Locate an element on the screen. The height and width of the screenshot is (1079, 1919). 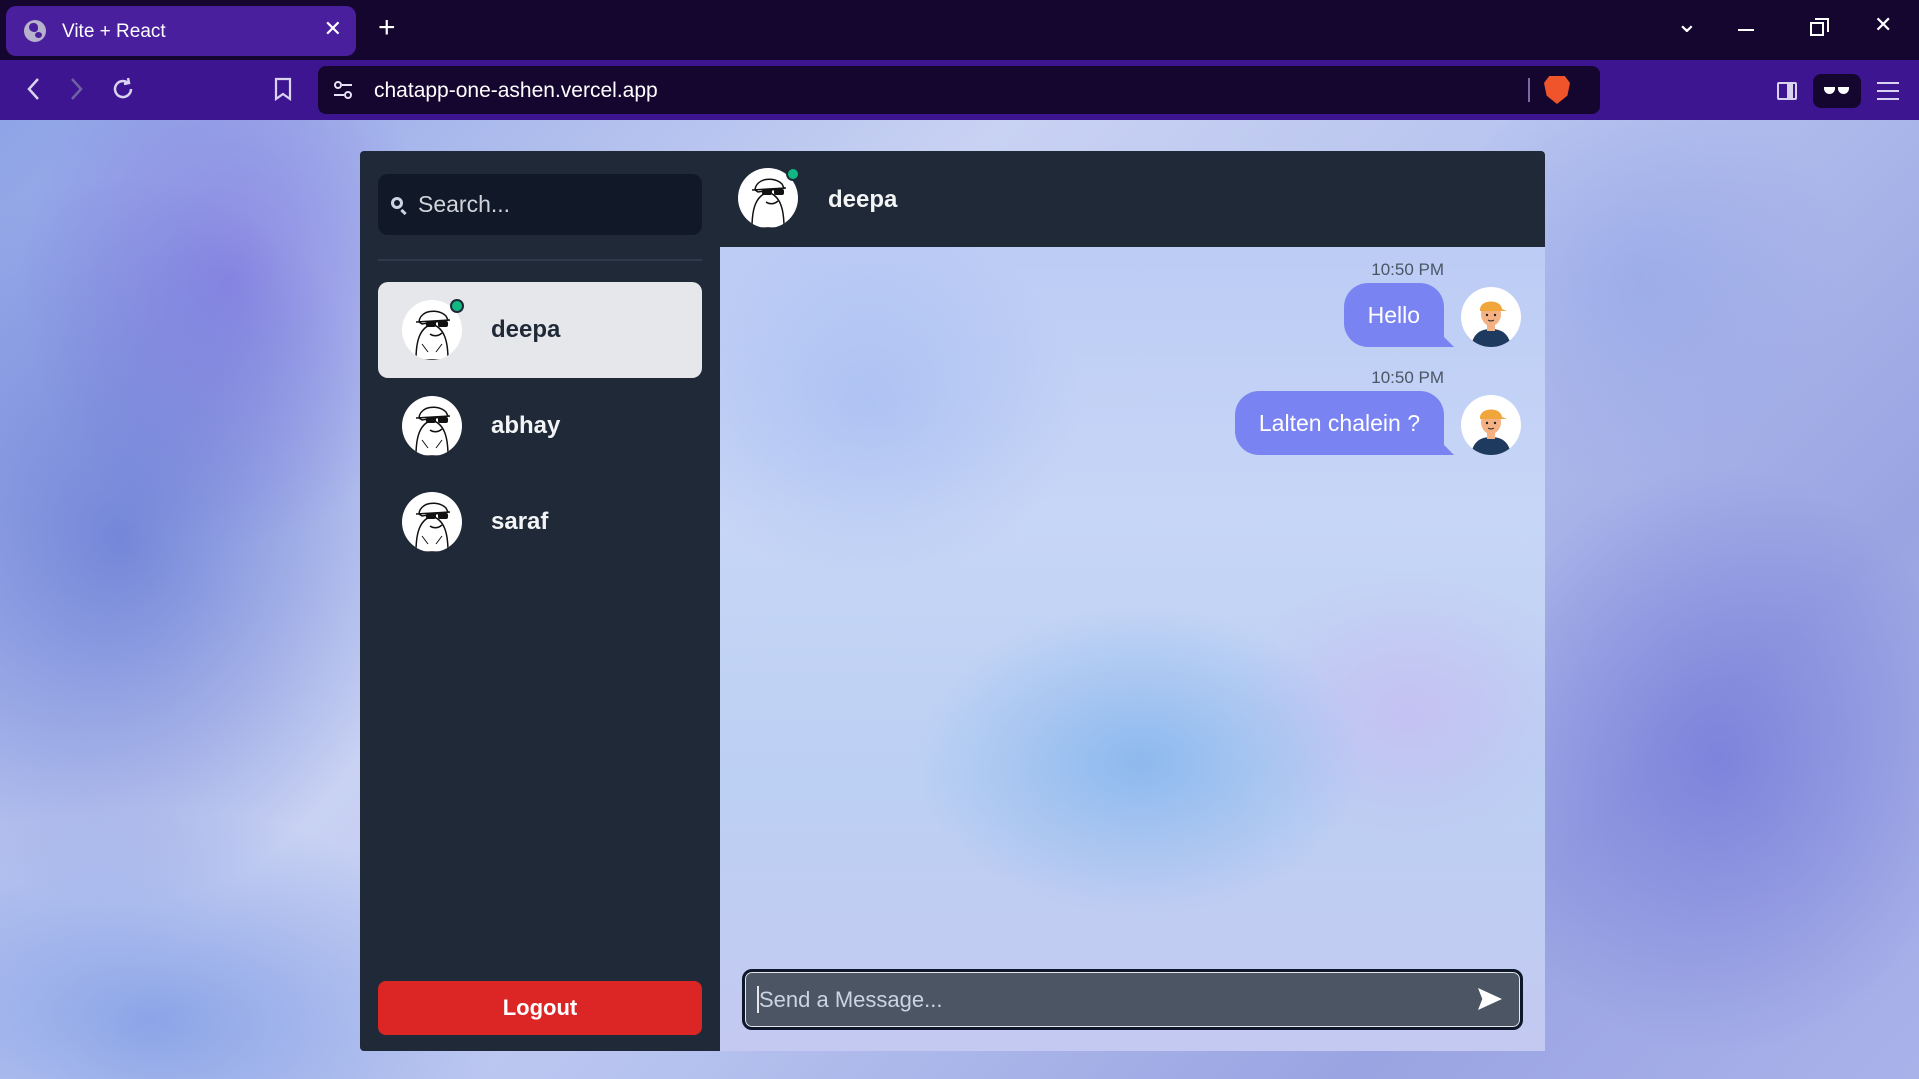
sidebar-divider is located at coordinates (540, 260).